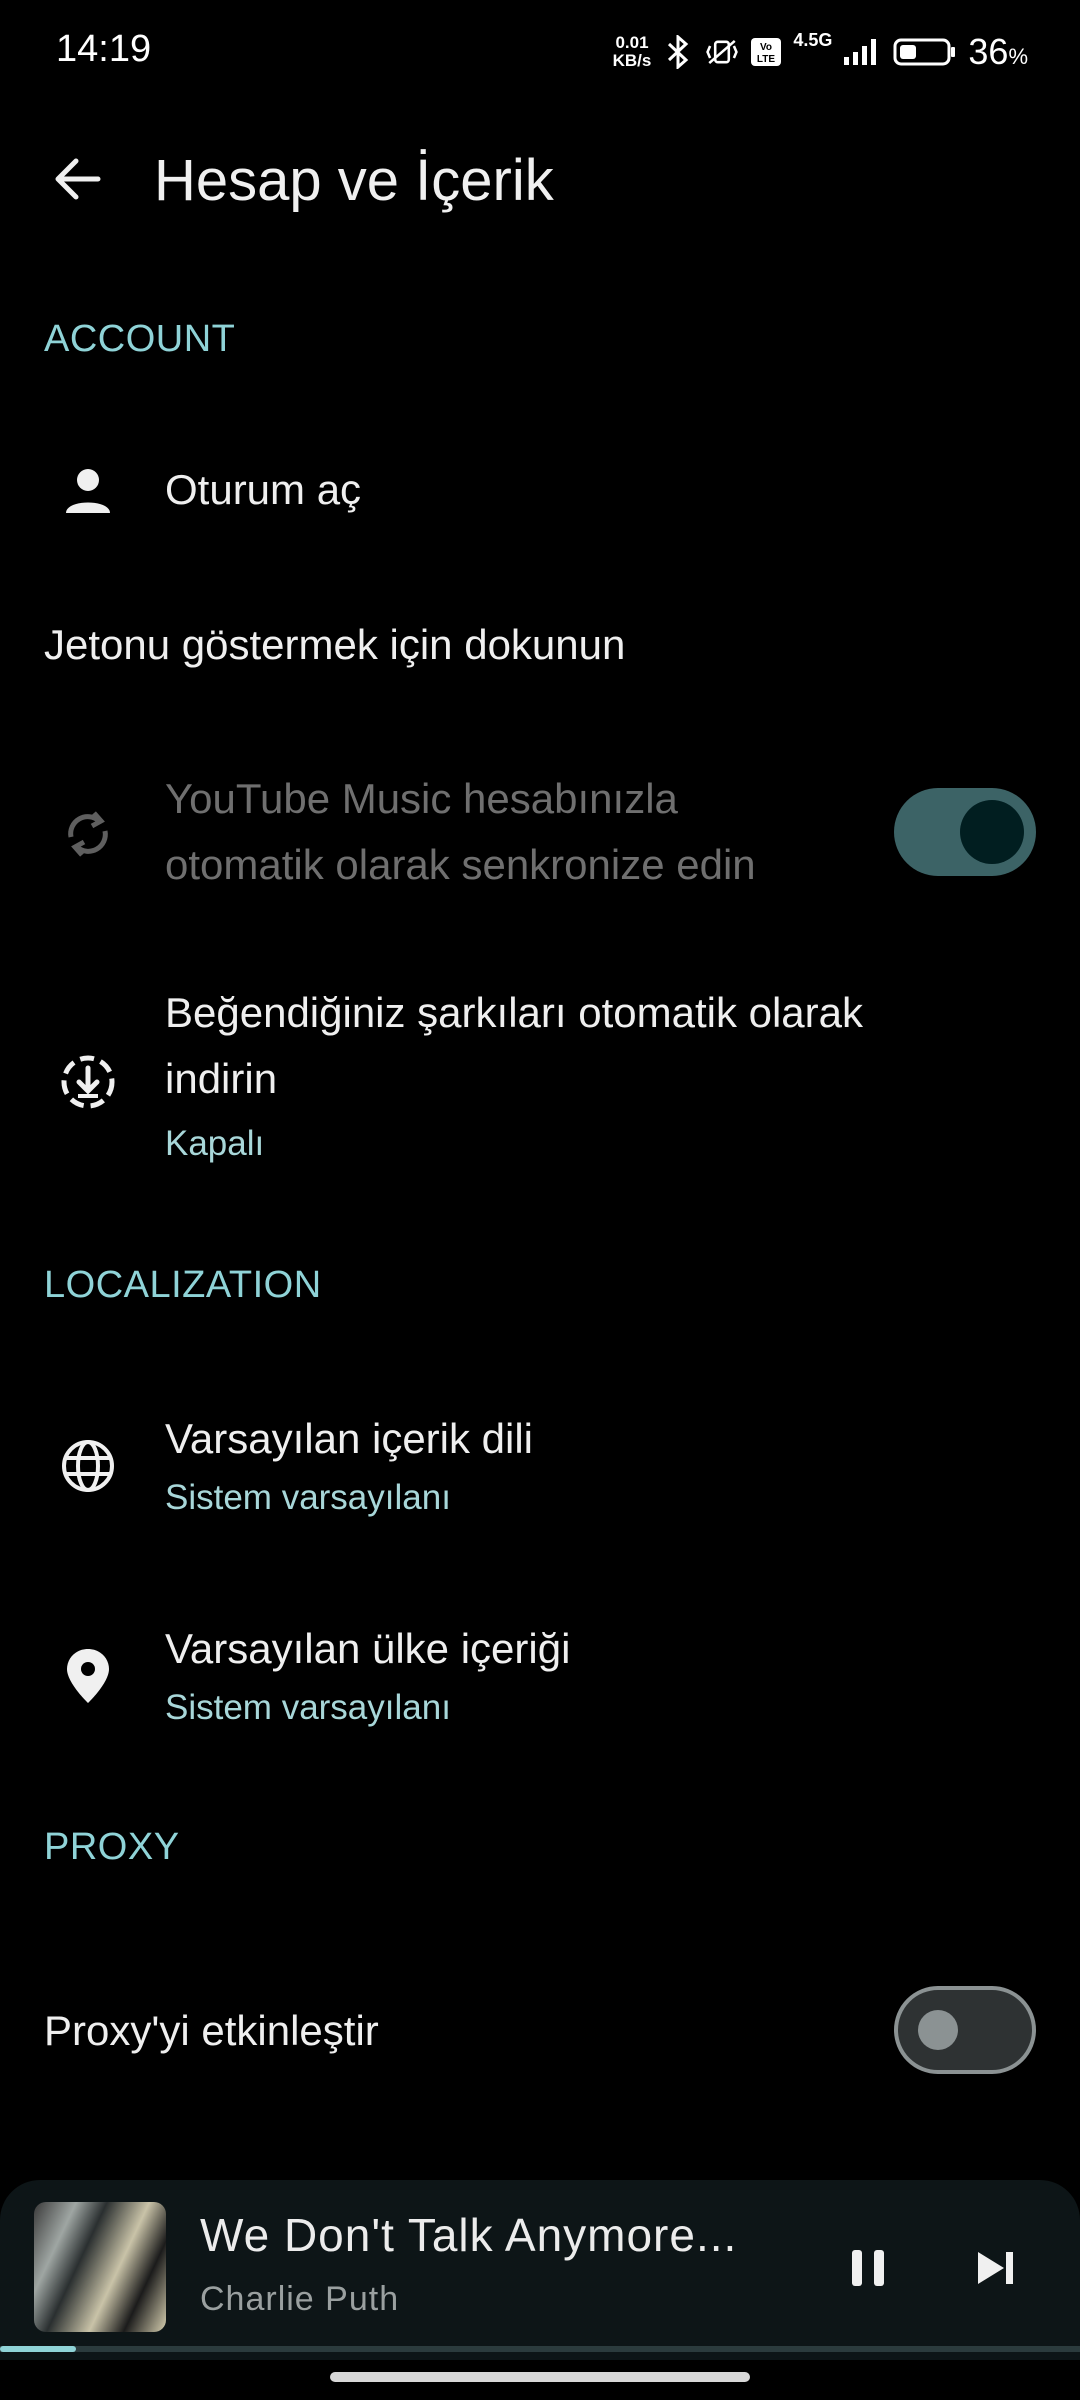 The width and height of the screenshot is (1080, 2400). I want to click on content-country-value: Sistem varsayılanı, so click(308, 1707).